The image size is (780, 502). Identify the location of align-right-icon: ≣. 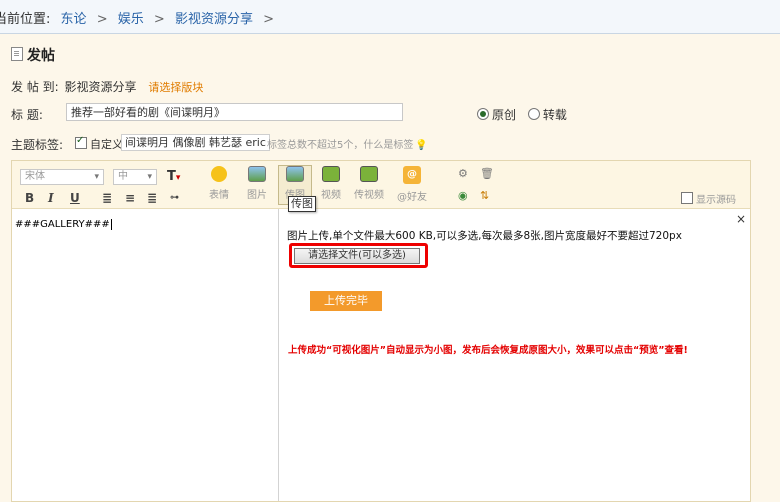
(152, 198).